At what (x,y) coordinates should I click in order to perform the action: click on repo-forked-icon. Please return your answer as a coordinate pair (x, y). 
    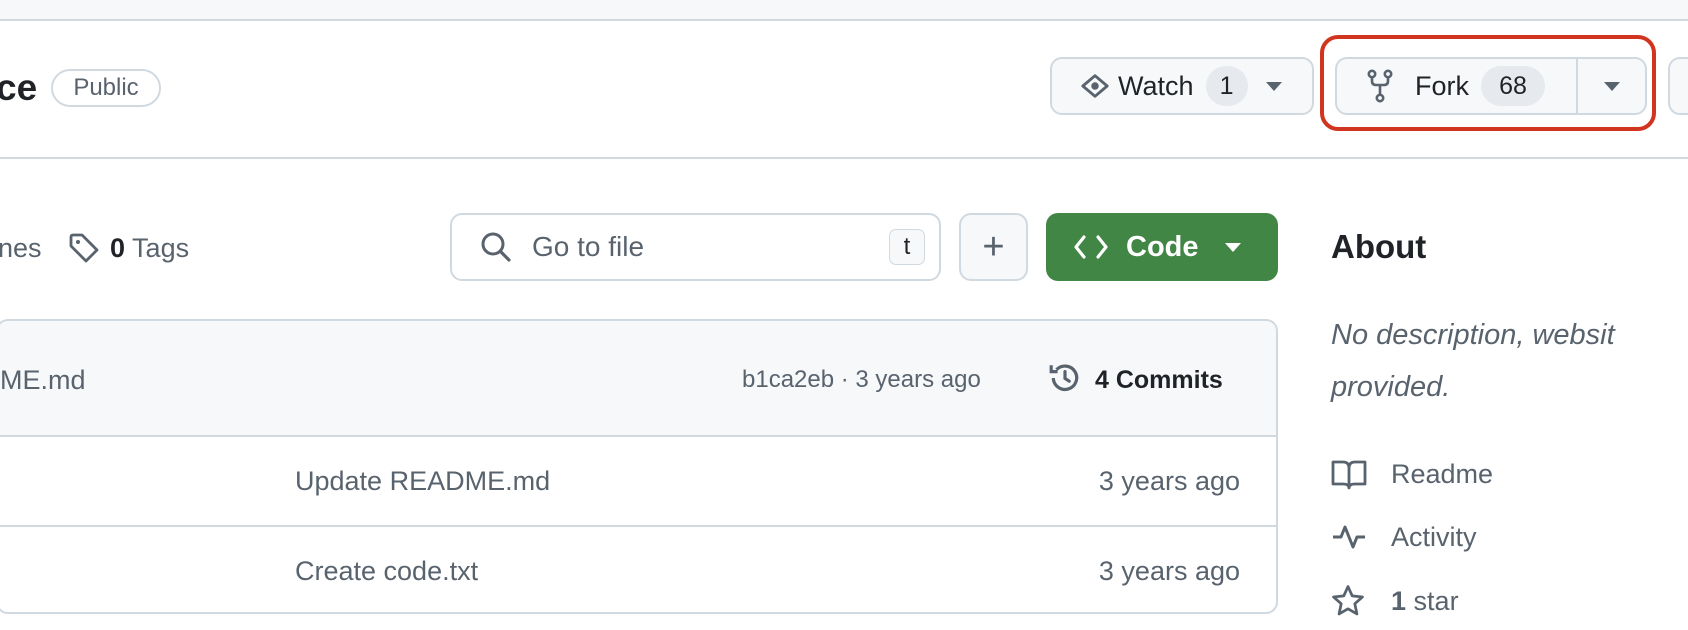
    Looking at the image, I should click on (1380, 86).